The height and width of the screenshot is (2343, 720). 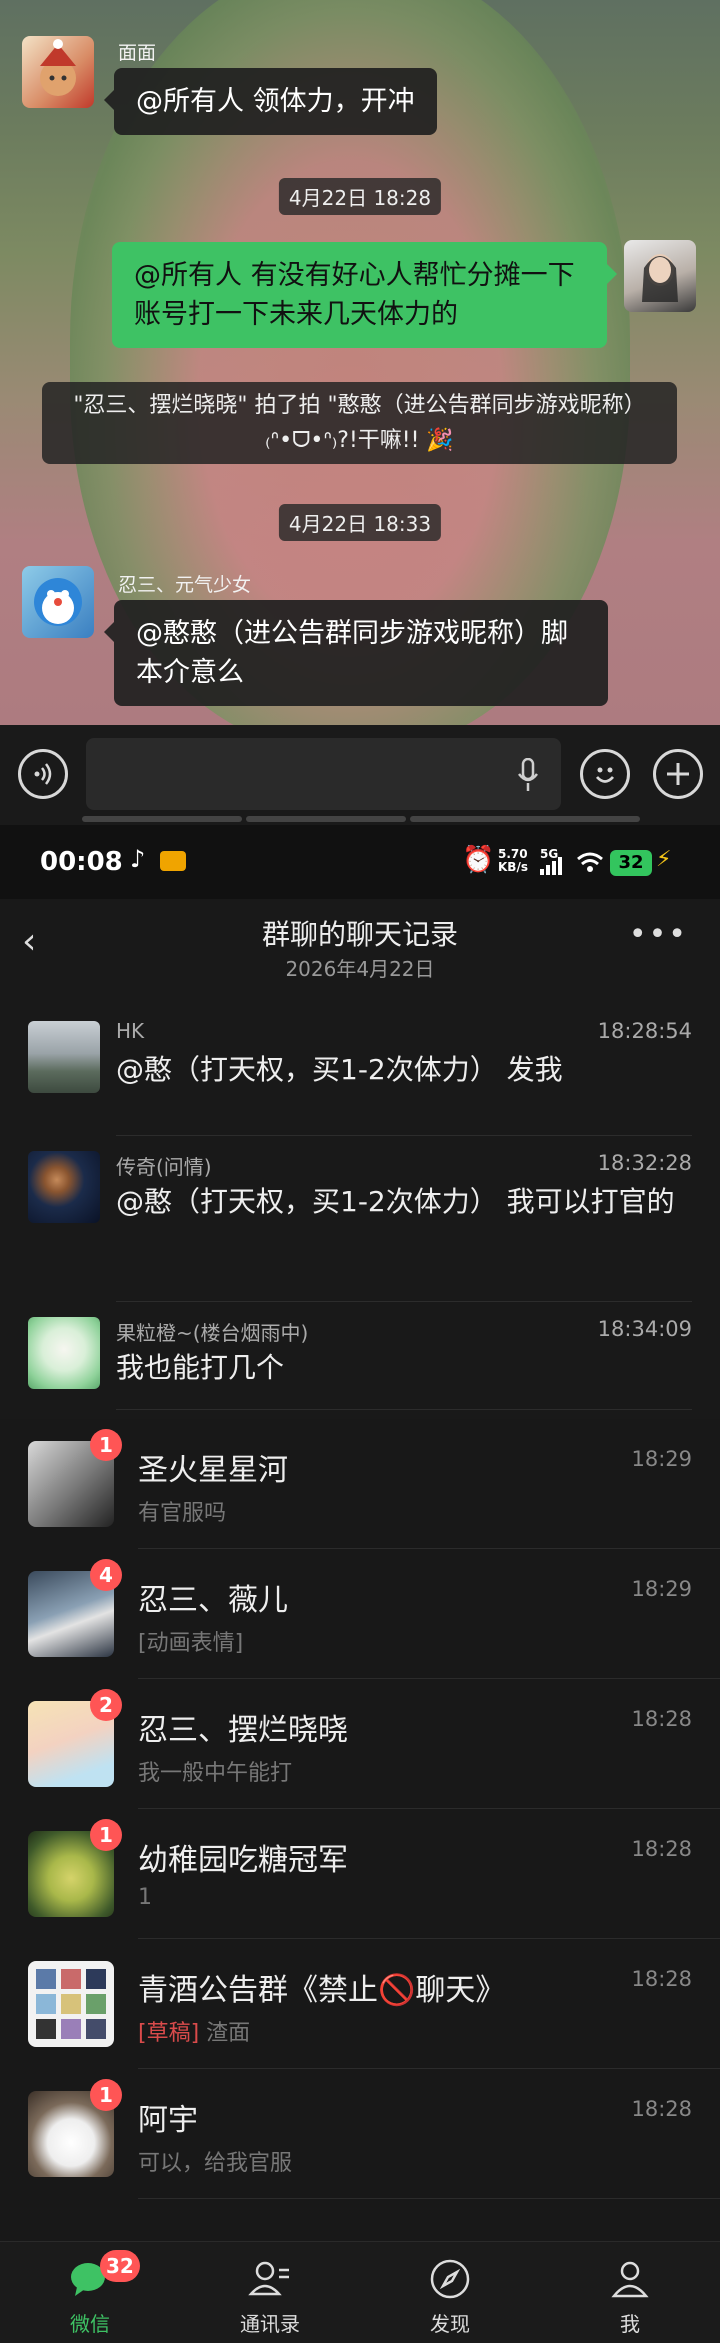 I want to click on conversation-preview: 1, so click(x=145, y=1897).